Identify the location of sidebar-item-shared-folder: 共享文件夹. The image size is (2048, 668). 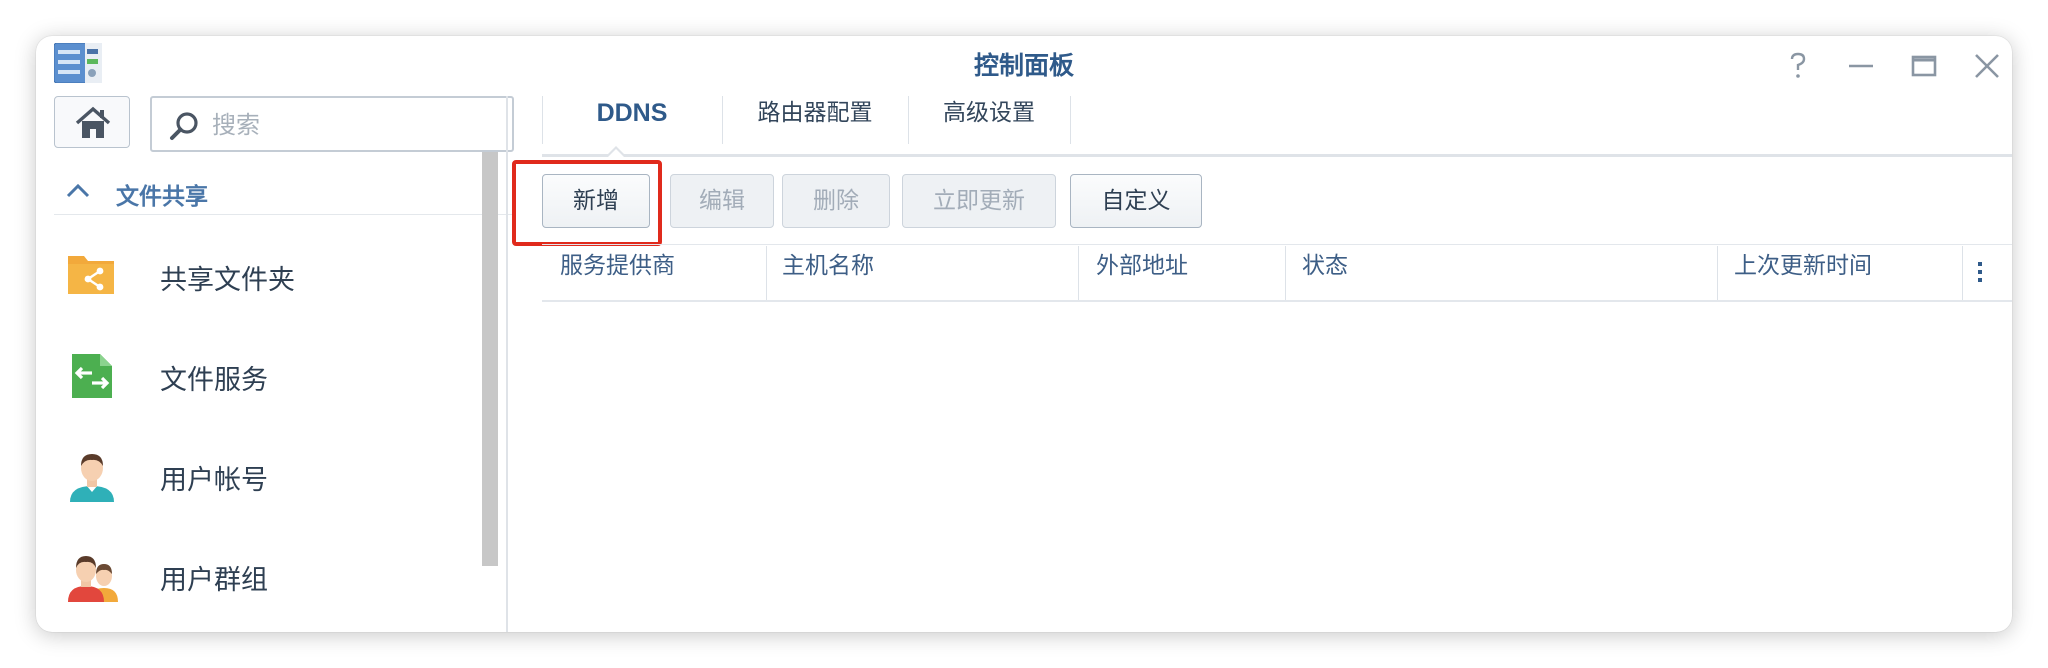
(286, 273).